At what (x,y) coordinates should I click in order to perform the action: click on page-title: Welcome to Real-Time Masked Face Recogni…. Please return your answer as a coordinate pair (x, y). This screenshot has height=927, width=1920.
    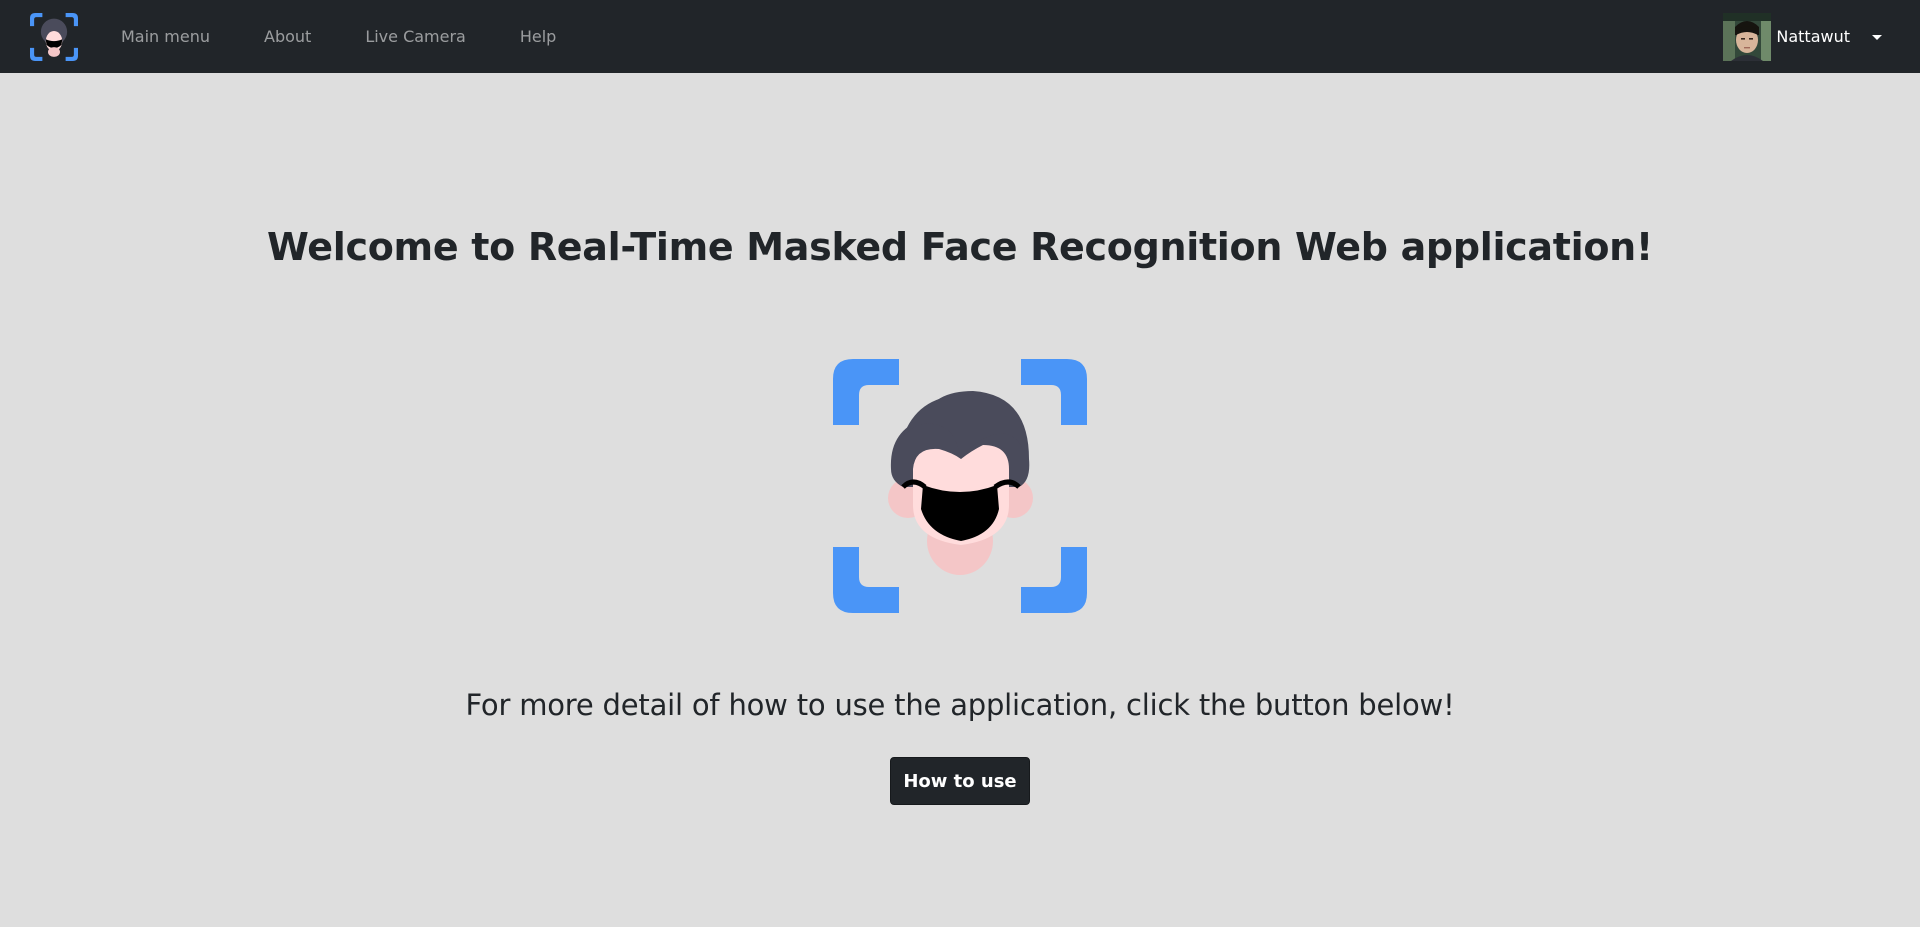
    Looking at the image, I should click on (960, 247).